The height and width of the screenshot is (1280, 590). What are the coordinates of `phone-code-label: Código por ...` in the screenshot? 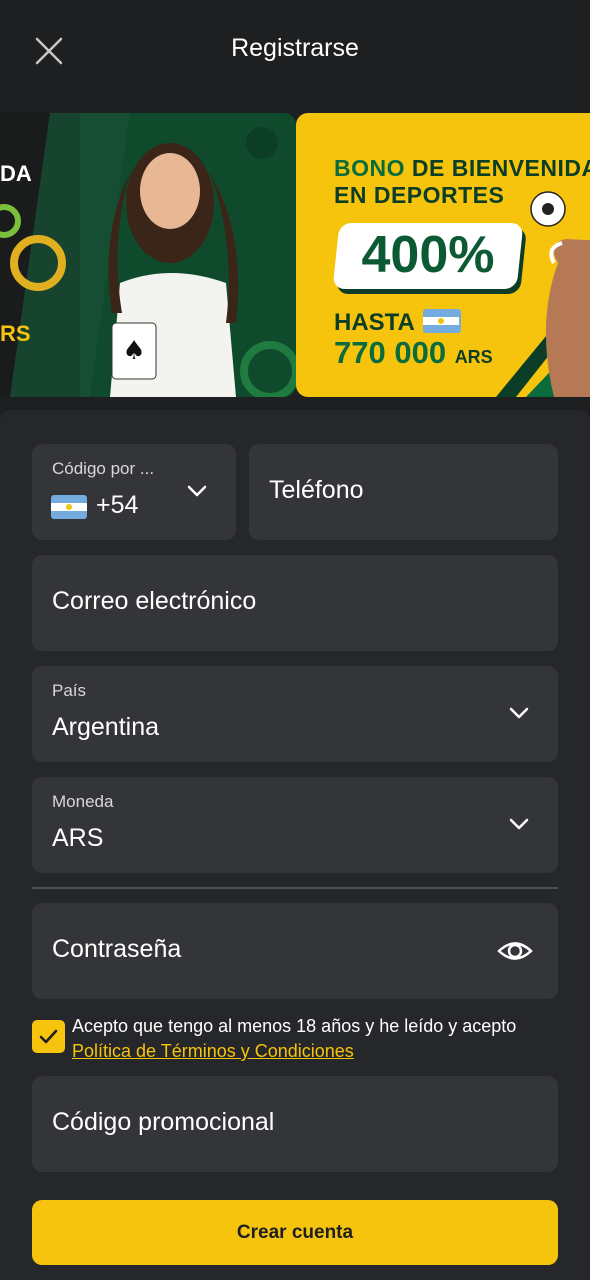 It's located at (103, 468).